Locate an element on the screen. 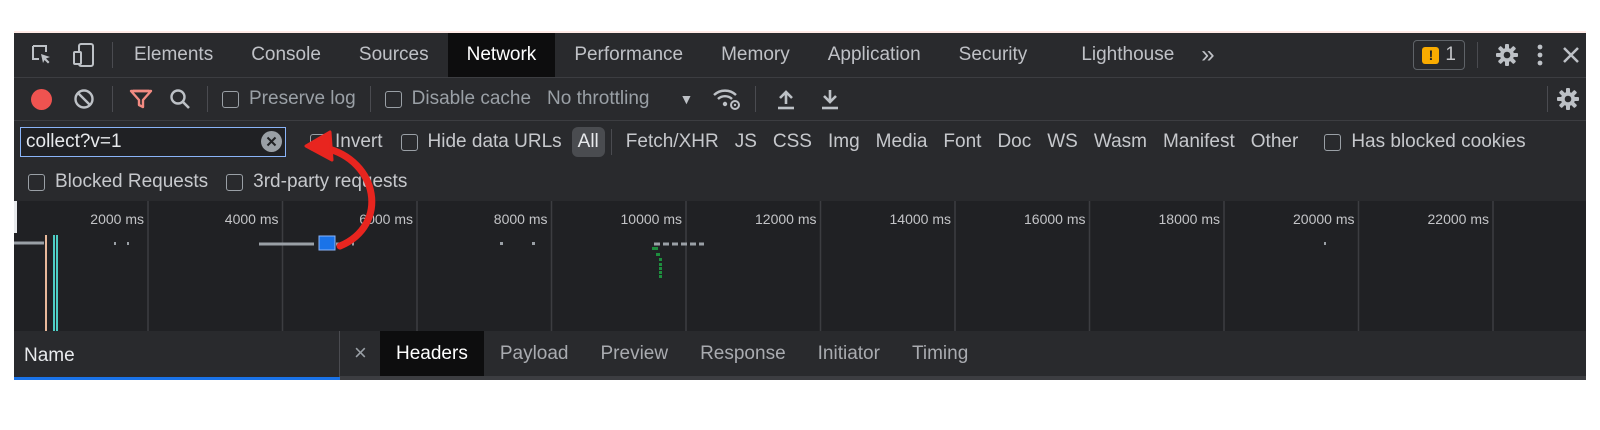 This screenshot has width=1600, height=430. network-conditions-icon is located at coordinates (727, 99).